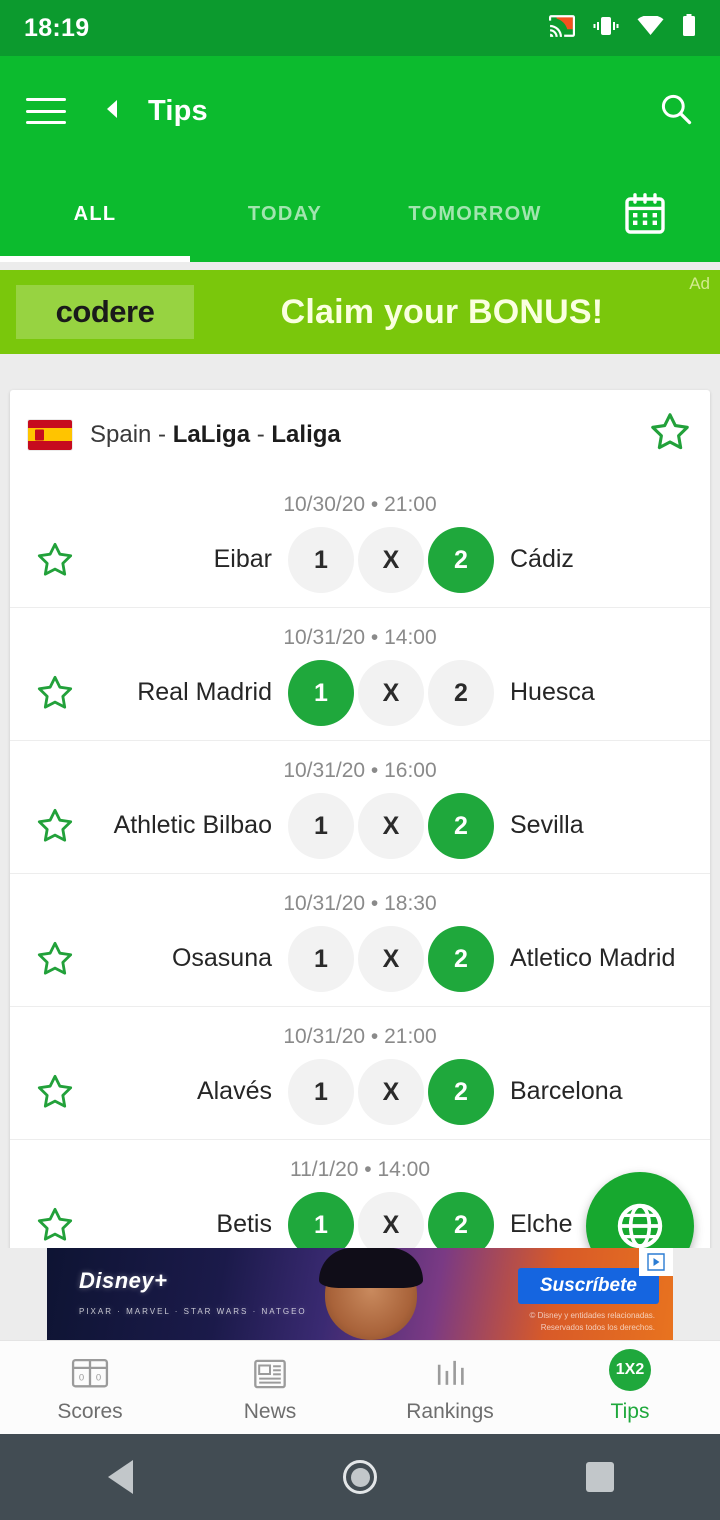 This screenshot has height=1520, width=720. I want to click on ad-fine-line-1: © Disney y entidades relacionadas., so click(592, 1315).